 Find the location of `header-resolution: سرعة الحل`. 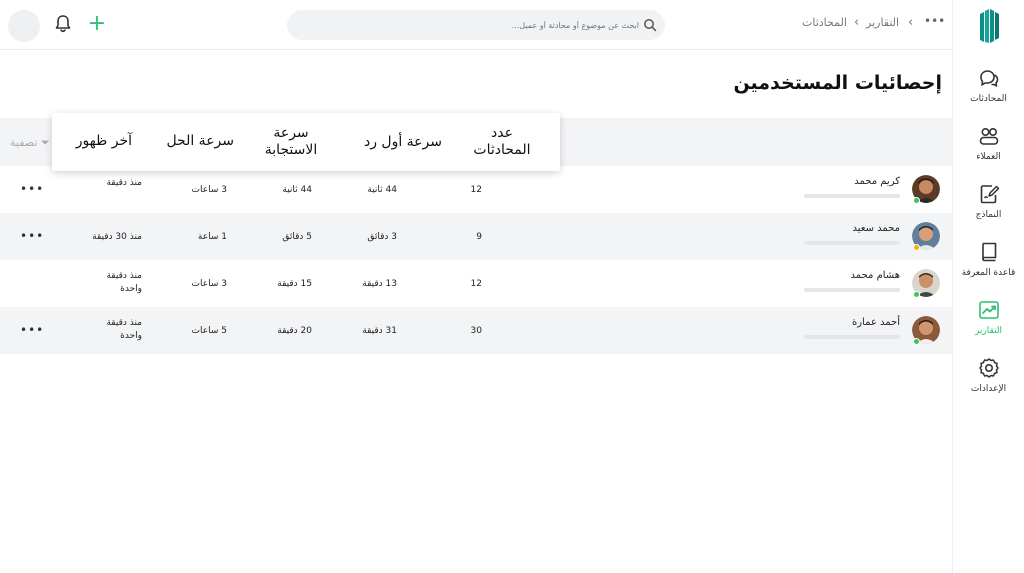

header-resolution: سرعة الحل is located at coordinates (200, 141).